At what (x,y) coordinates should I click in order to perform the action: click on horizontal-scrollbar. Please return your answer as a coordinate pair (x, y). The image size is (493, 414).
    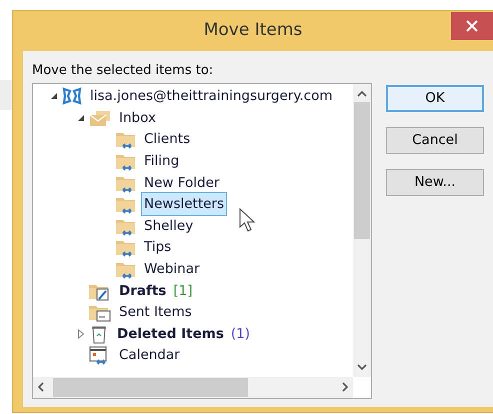
    Looking at the image, I should click on (193, 387).